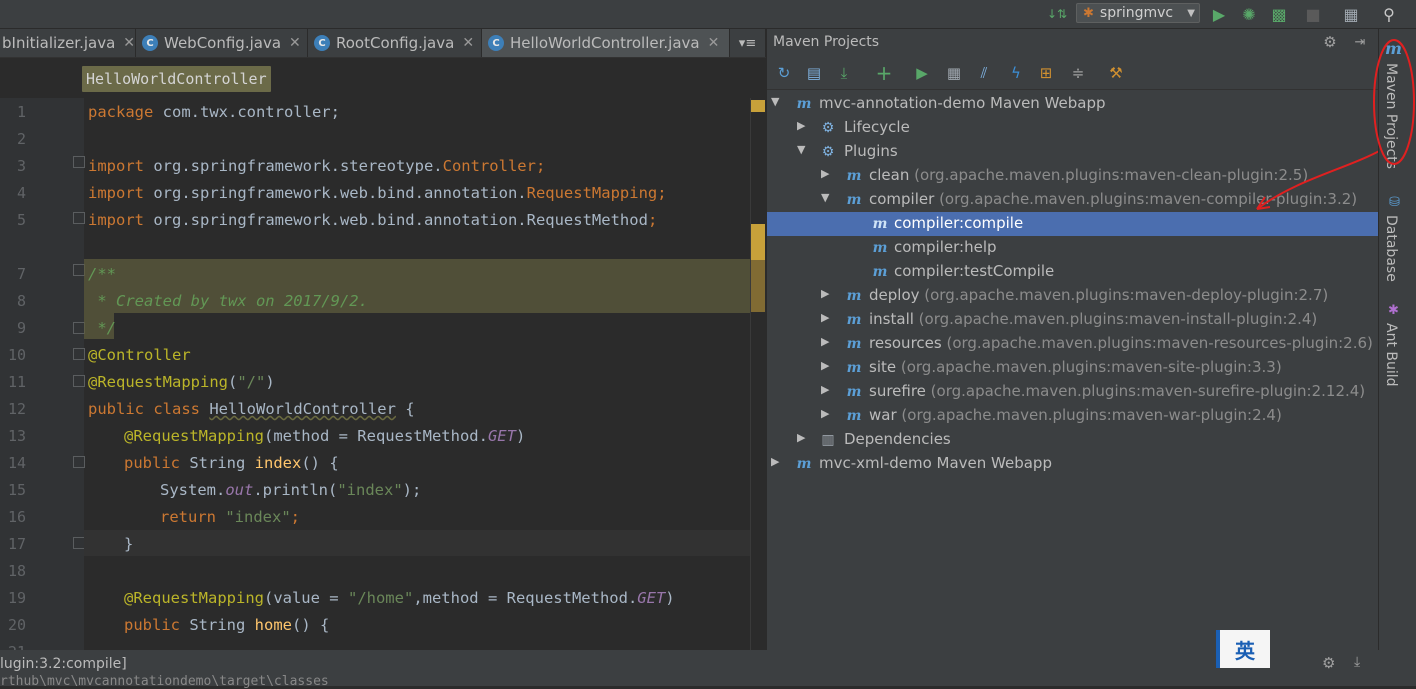 The image size is (1416, 689). I want to click on run-icon: ▶, so click(1219, 14).